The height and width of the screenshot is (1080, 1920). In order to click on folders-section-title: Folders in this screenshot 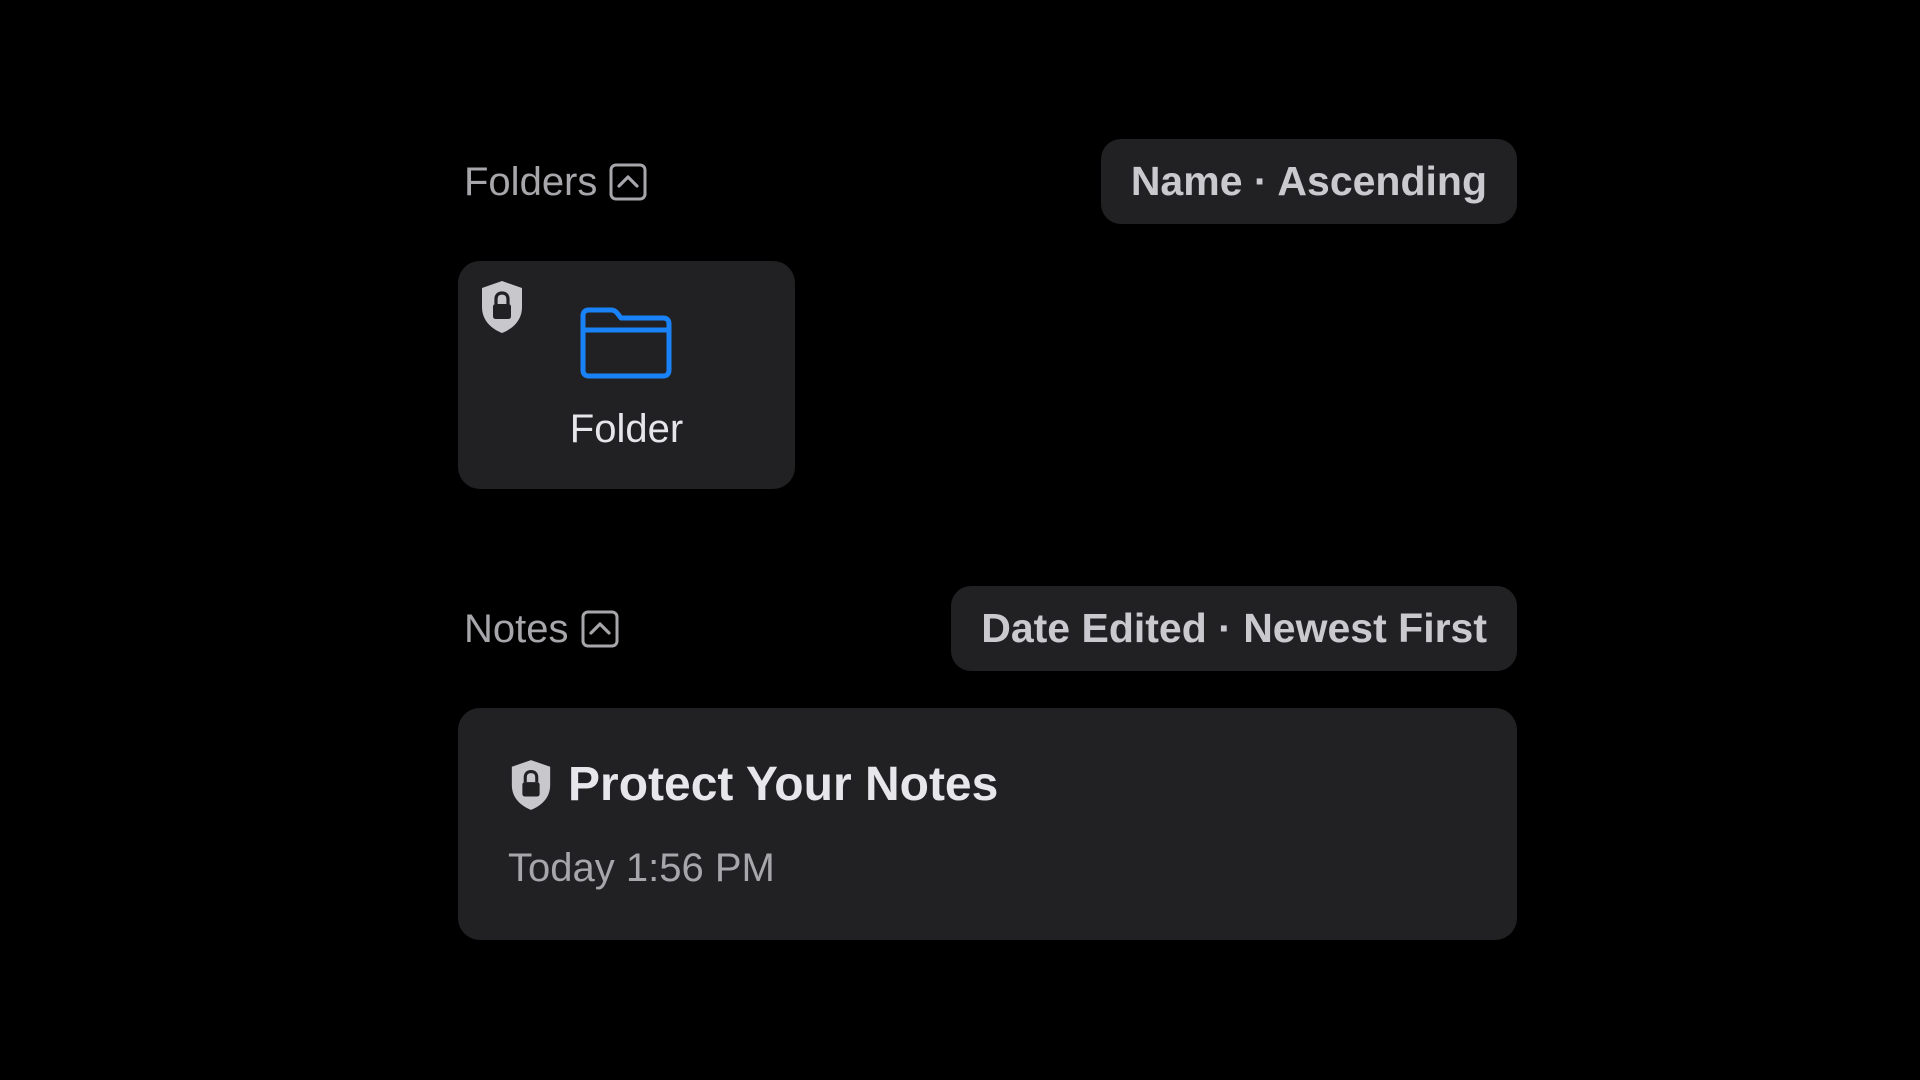, I will do `click(531, 182)`.